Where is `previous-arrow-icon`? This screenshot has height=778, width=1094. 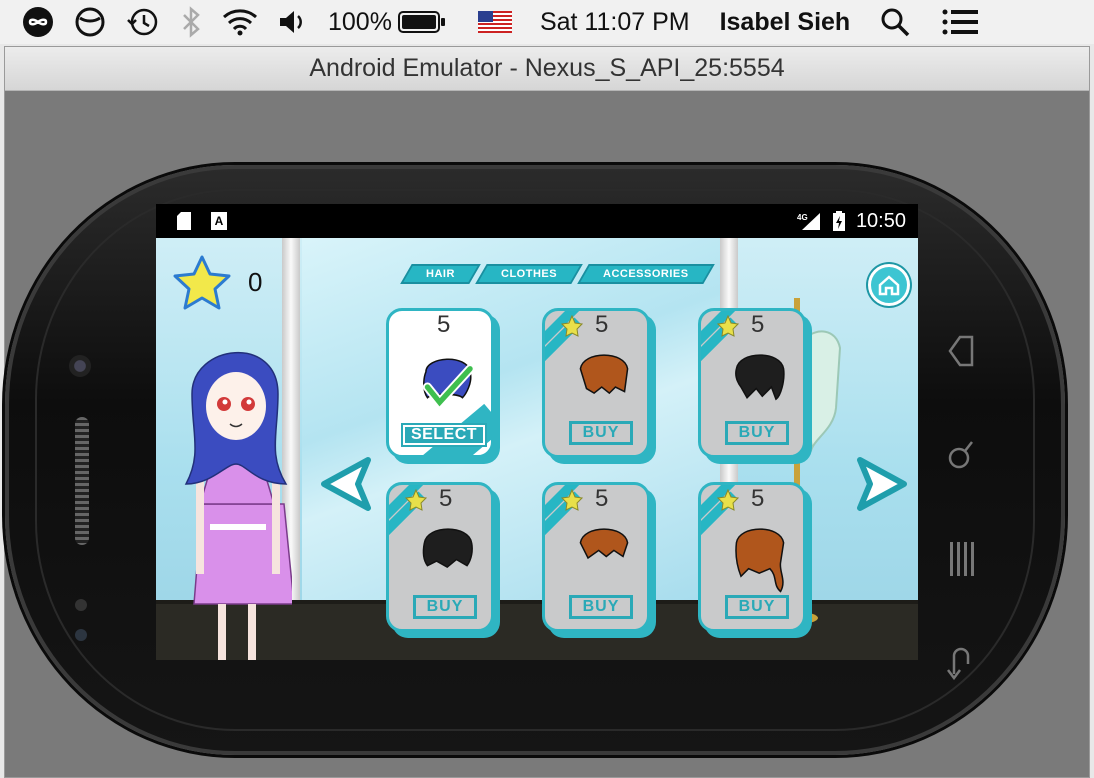 previous-arrow-icon is located at coordinates (348, 484).